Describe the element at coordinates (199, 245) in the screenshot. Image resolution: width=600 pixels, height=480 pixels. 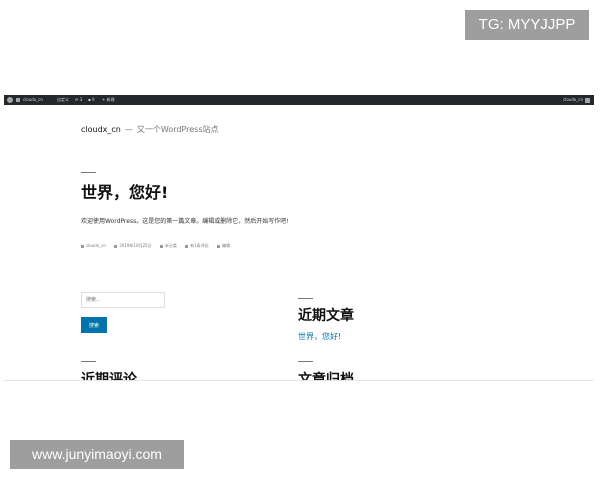
I see `post-comments-label: 有1条评论` at that location.